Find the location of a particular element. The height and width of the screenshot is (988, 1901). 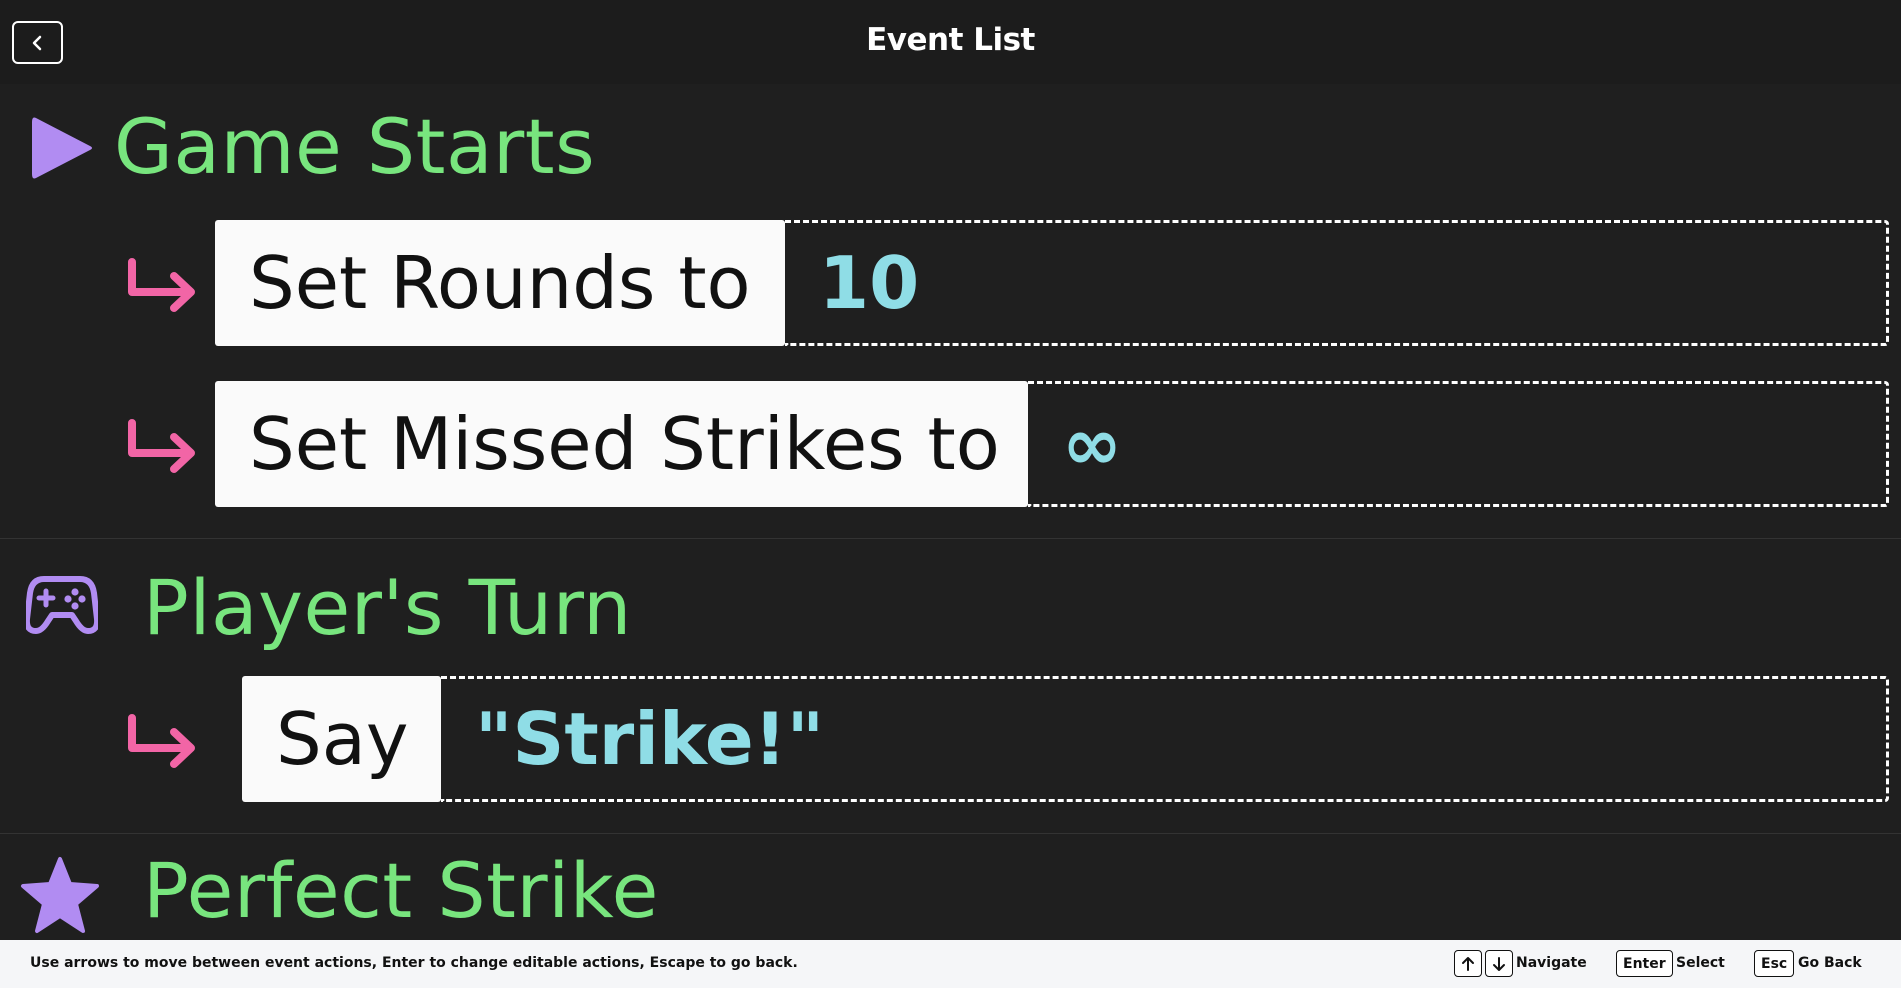

navigate-label: Navigate is located at coordinates (1551, 963).